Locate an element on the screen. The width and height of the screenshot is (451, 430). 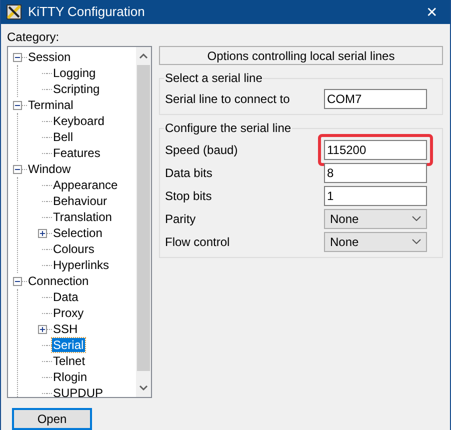
tree-item: Bell is located at coordinates (63, 137).